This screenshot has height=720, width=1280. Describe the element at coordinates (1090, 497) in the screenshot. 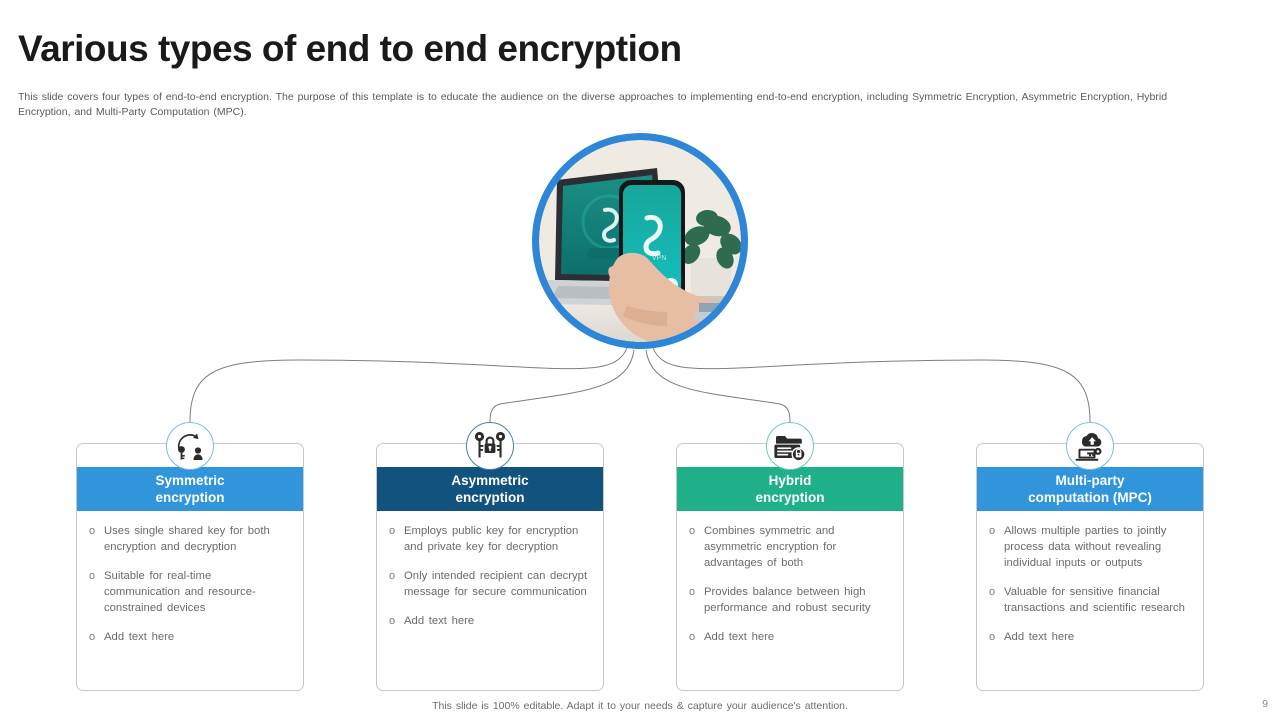

I see `card-title-line2: computation (MPC)` at that location.